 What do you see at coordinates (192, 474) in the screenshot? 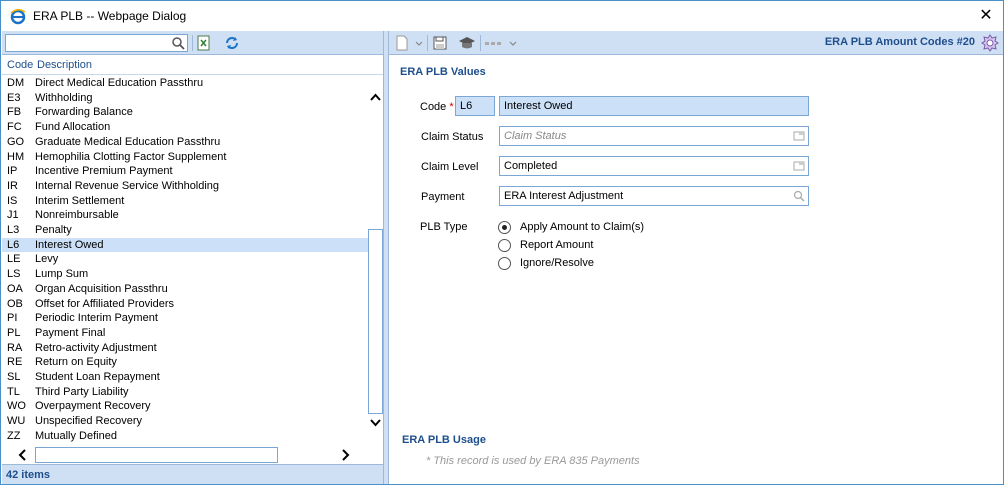
I see `list-status-bar: 42 items` at bounding box center [192, 474].